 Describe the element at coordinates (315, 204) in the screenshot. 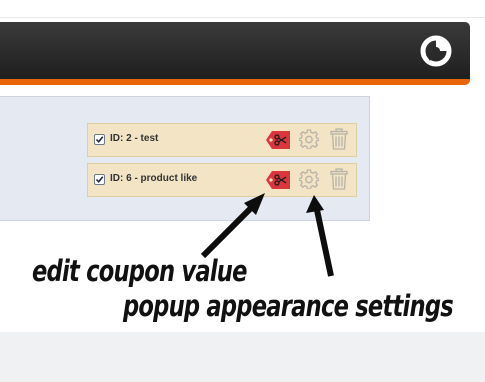

I see `arrow-head-settings` at that location.